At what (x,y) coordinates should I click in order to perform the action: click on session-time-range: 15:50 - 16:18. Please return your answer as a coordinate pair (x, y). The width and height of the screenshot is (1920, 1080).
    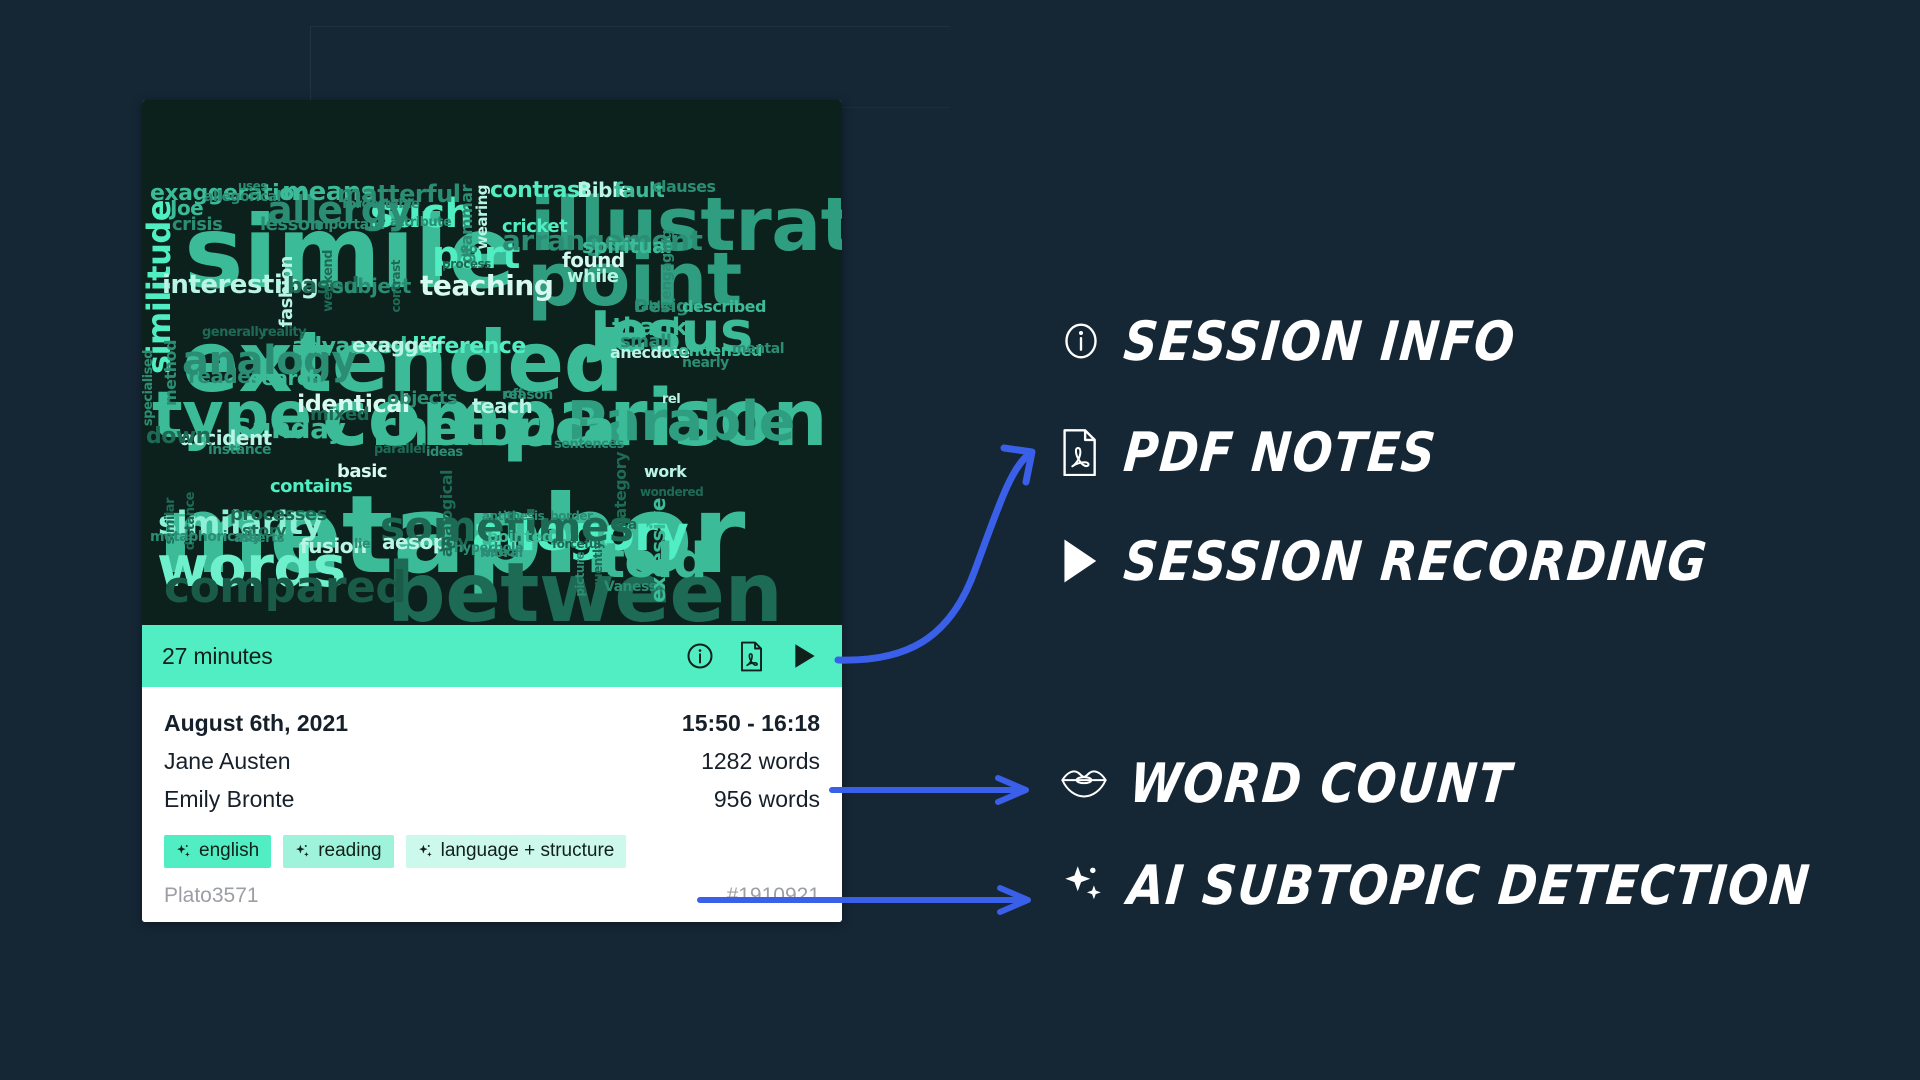
    Looking at the image, I should click on (750, 723).